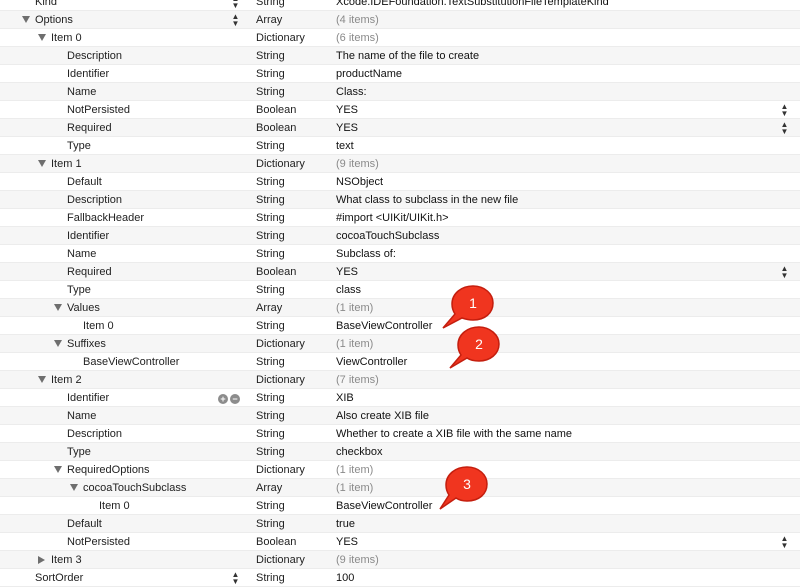 This screenshot has width=800, height=587. What do you see at coordinates (400, 290) in the screenshot?
I see `plist-row: Type String class` at bounding box center [400, 290].